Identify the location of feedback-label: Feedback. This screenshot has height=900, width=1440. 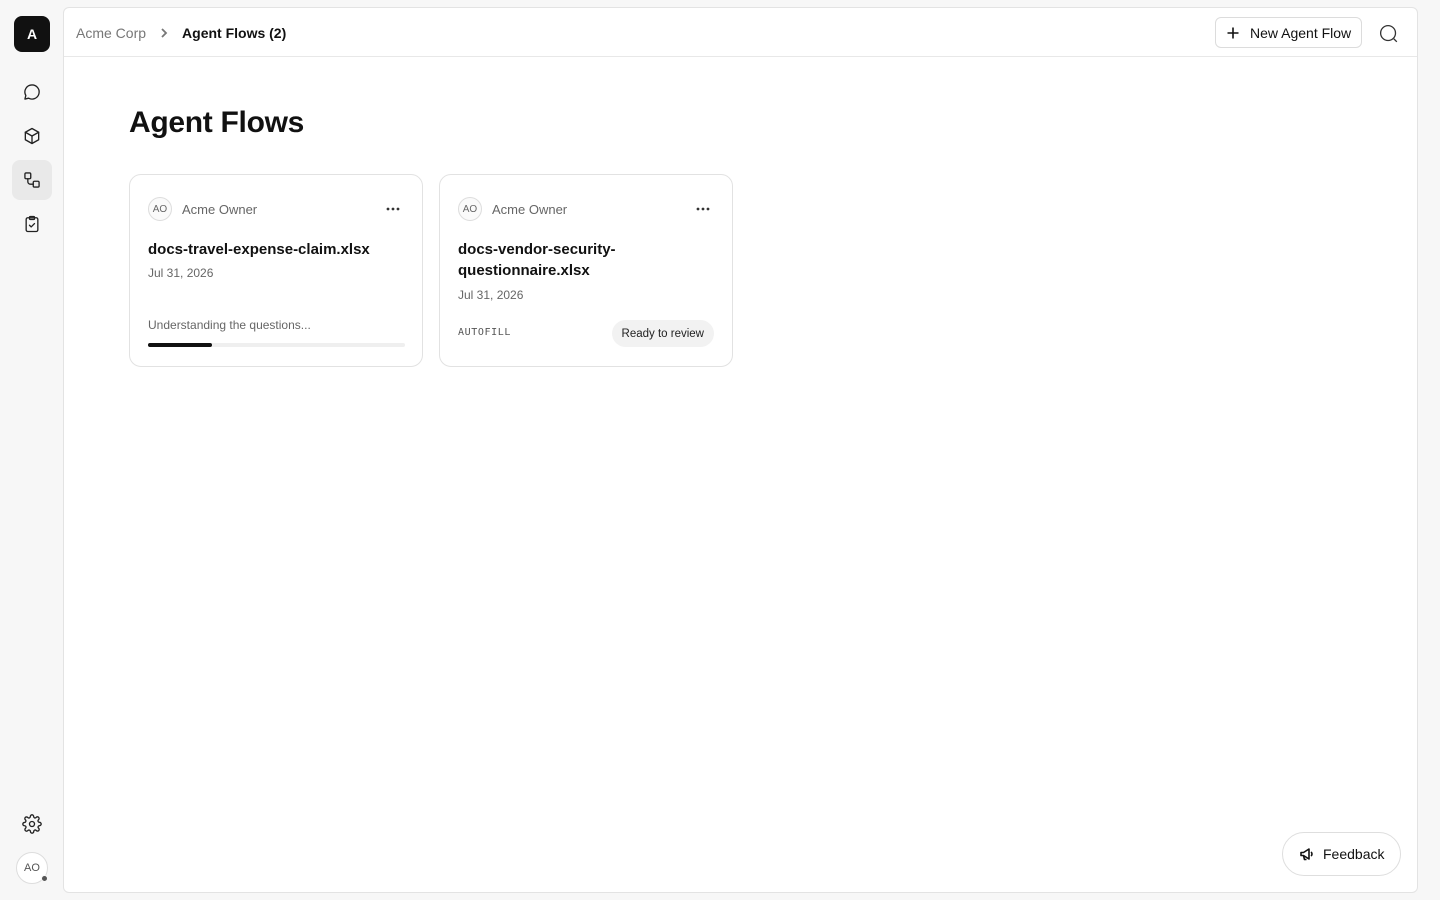
(1354, 854).